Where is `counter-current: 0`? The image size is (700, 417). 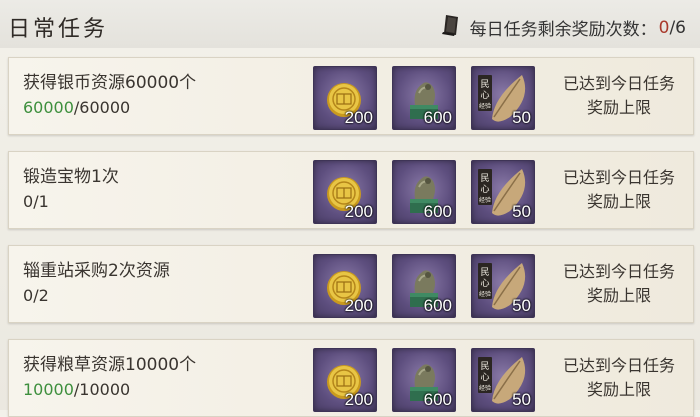 counter-current: 0 is located at coordinates (664, 27).